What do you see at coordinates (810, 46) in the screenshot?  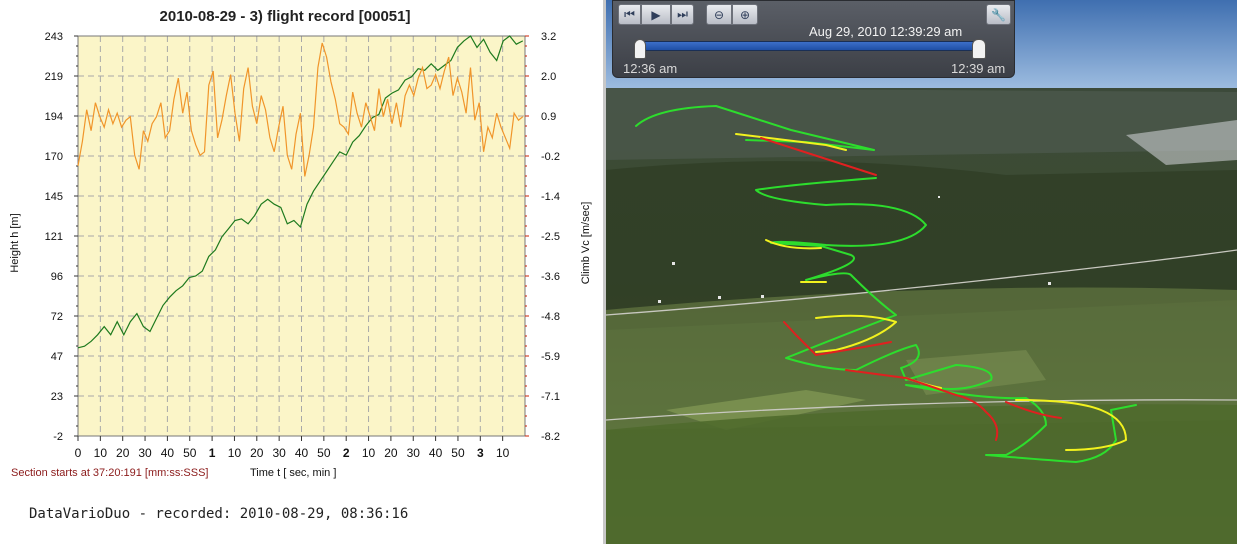 I see `time-slider` at bounding box center [810, 46].